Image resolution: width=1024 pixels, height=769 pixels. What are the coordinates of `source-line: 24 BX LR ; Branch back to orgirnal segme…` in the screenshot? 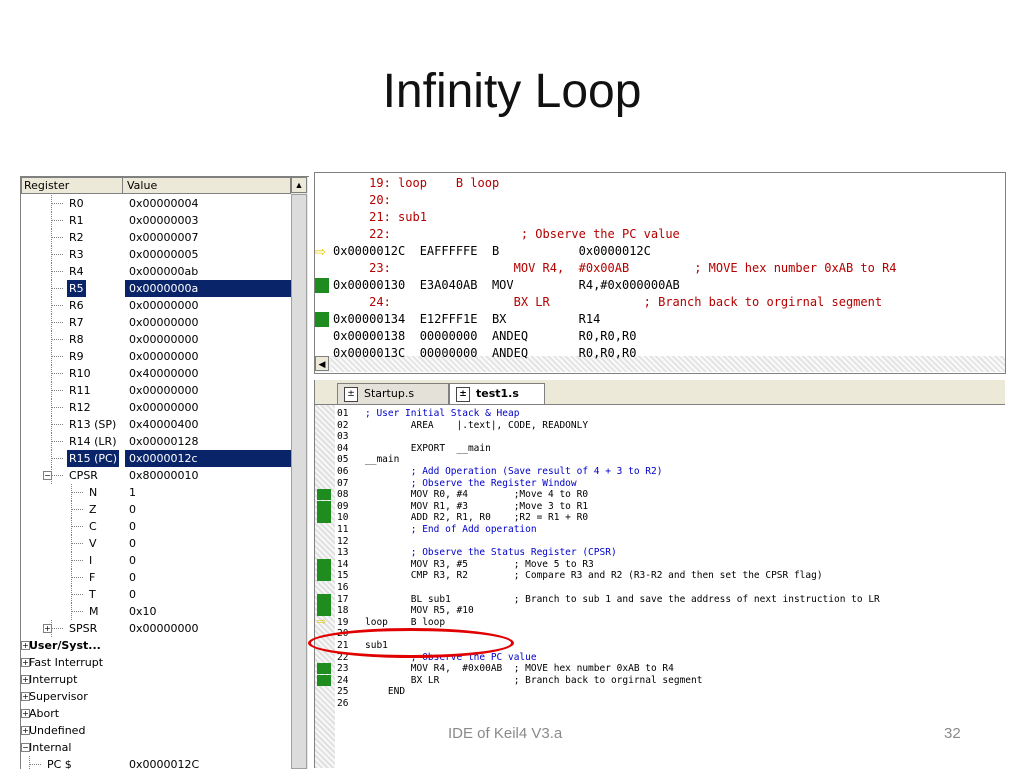 It's located at (660, 680).